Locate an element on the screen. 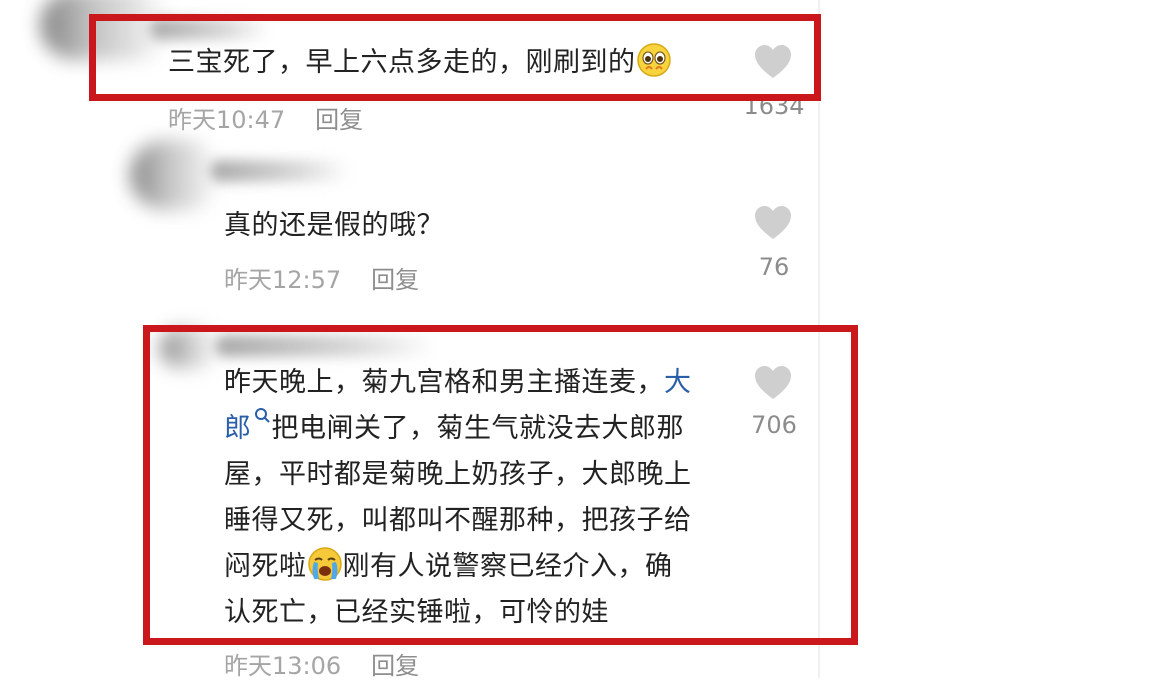 This screenshot has width=1170, height=681. comment-2-meta: 昨天12:57 回复 is located at coordinates (321, 277).